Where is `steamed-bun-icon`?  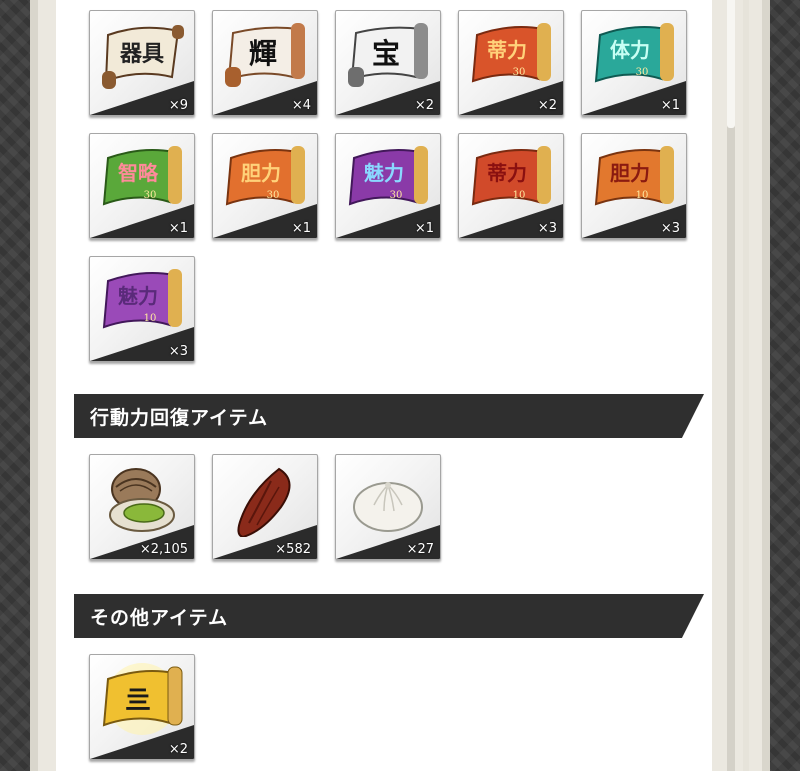 steamed-bun-icon is located at coordinates (388, 507).